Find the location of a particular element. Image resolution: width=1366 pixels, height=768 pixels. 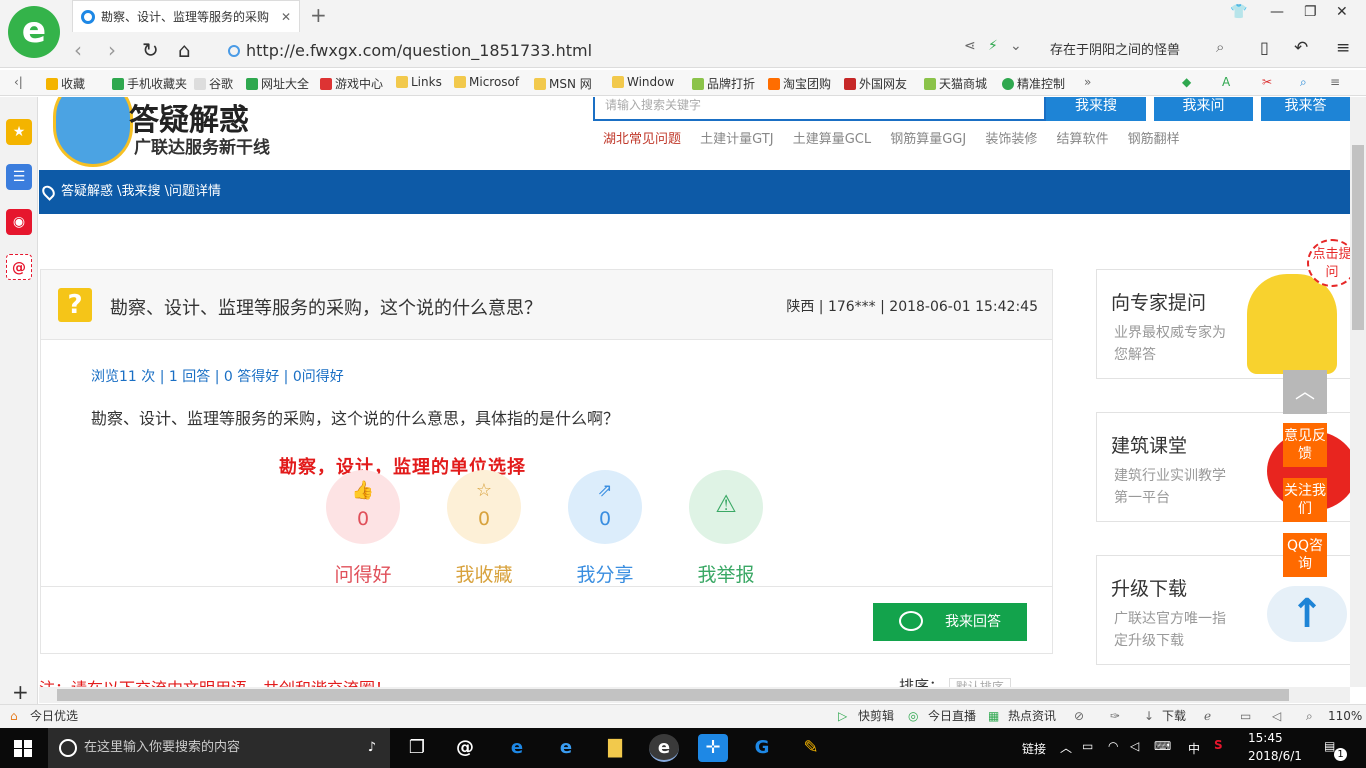

notes-app-icon: ✎ is located at coordinates (811, 748).